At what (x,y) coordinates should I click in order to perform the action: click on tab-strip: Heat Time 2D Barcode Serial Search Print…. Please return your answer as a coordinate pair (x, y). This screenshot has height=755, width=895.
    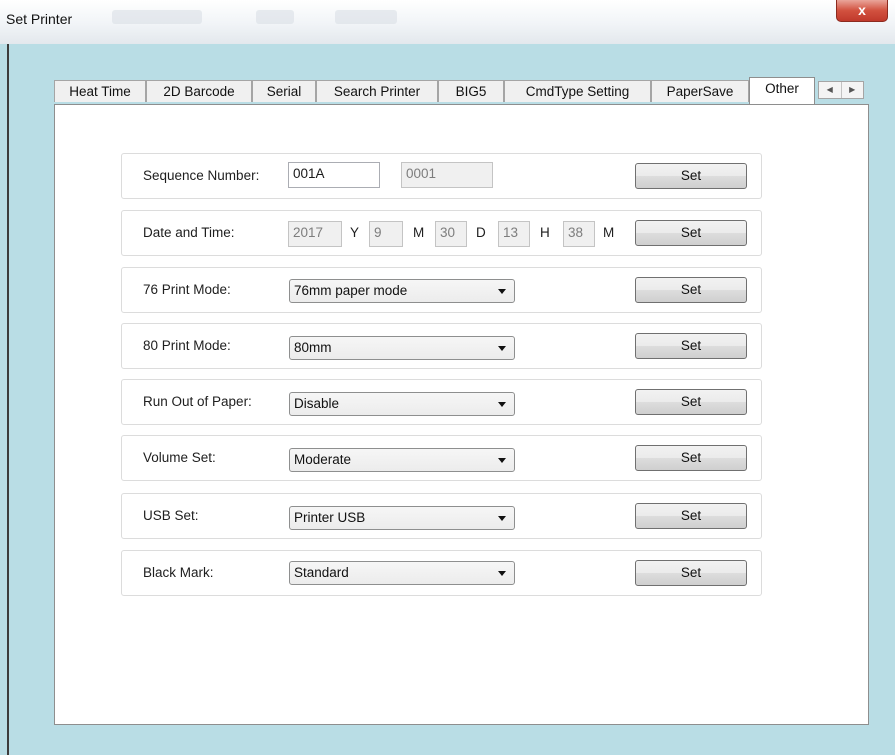
    Looking at the image, I should click on (461, 90).